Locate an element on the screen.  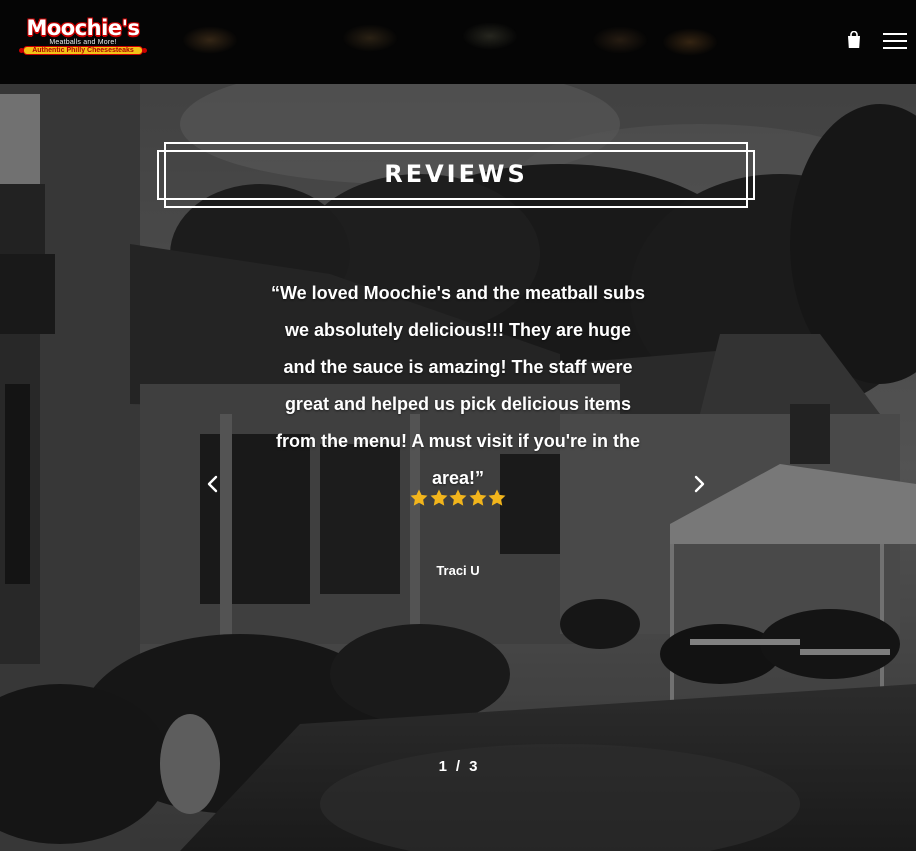
chevron-right-icon is located at coordinates (699, 484).